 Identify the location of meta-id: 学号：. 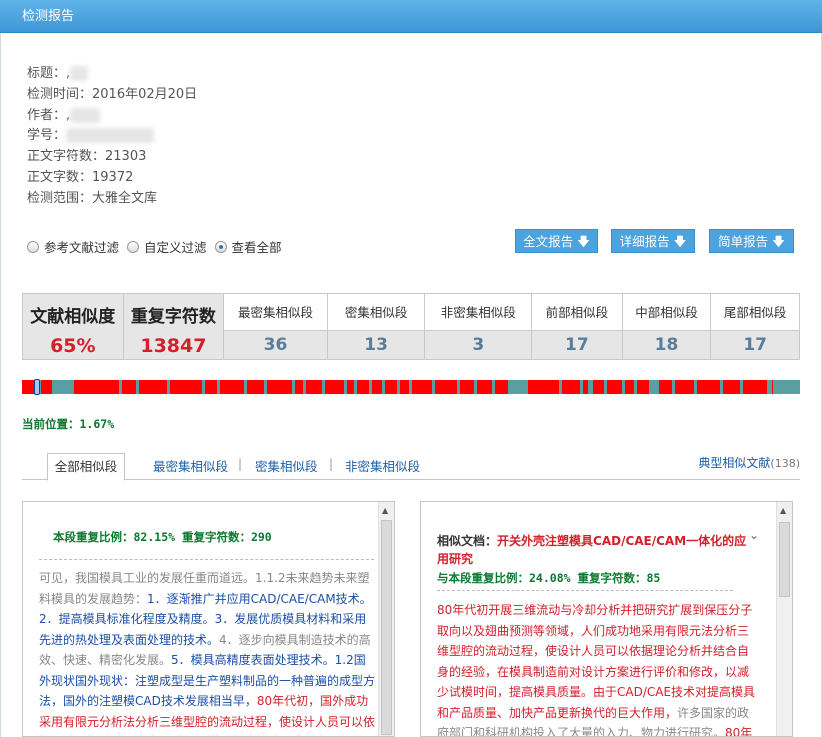
(112, 136).